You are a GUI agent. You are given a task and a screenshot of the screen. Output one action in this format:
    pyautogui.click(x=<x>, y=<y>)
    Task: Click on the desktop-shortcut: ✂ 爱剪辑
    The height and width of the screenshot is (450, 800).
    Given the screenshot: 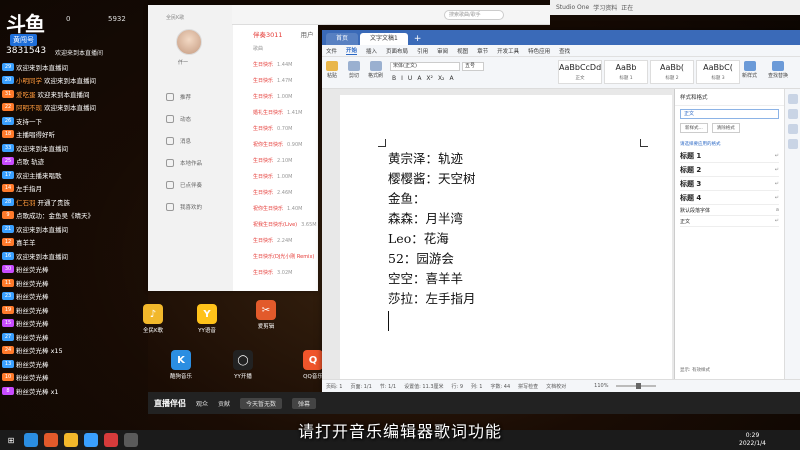 What is the action you would take?
    pyautogui.click(x=266, y=315)
    